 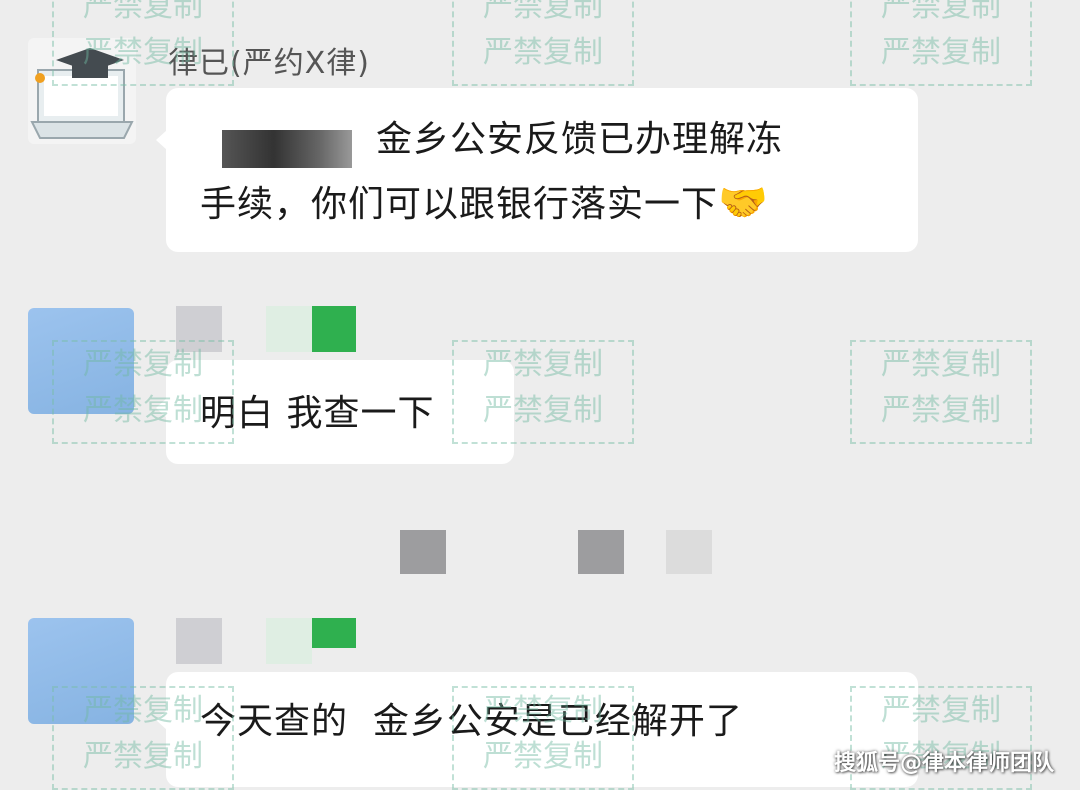 What do you see at coordinates (537, 170) in the screenshot?
I see `message-bubble: 金乡公安反馈已办理解冻 手续，你们可以跟银行落实一下🤝` at bounding box center [537, 170].